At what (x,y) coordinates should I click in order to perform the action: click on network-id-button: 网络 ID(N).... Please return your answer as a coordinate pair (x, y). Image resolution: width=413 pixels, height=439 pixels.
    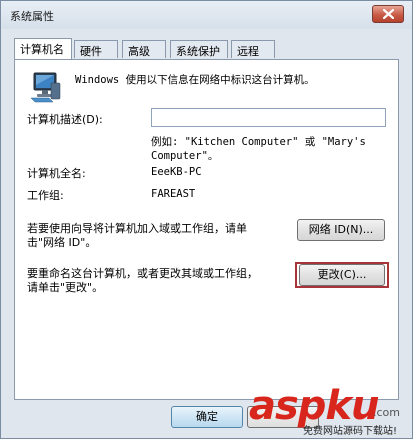
    Looking at the image, I should click on (341, 230).